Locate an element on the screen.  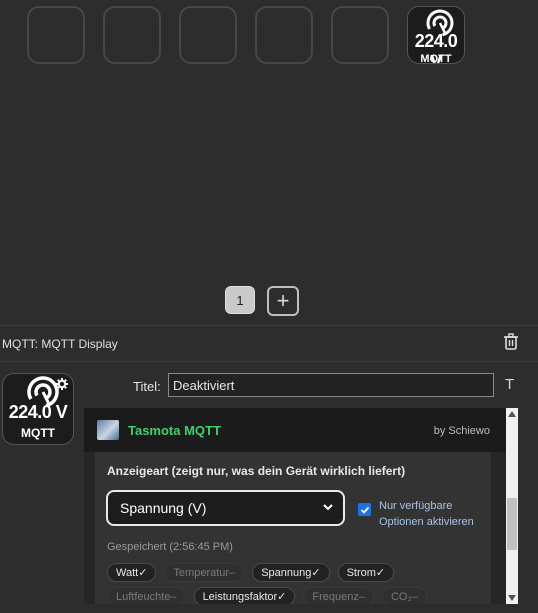
chip-temperature: Temperatur– is located at coordinates (204, 572).